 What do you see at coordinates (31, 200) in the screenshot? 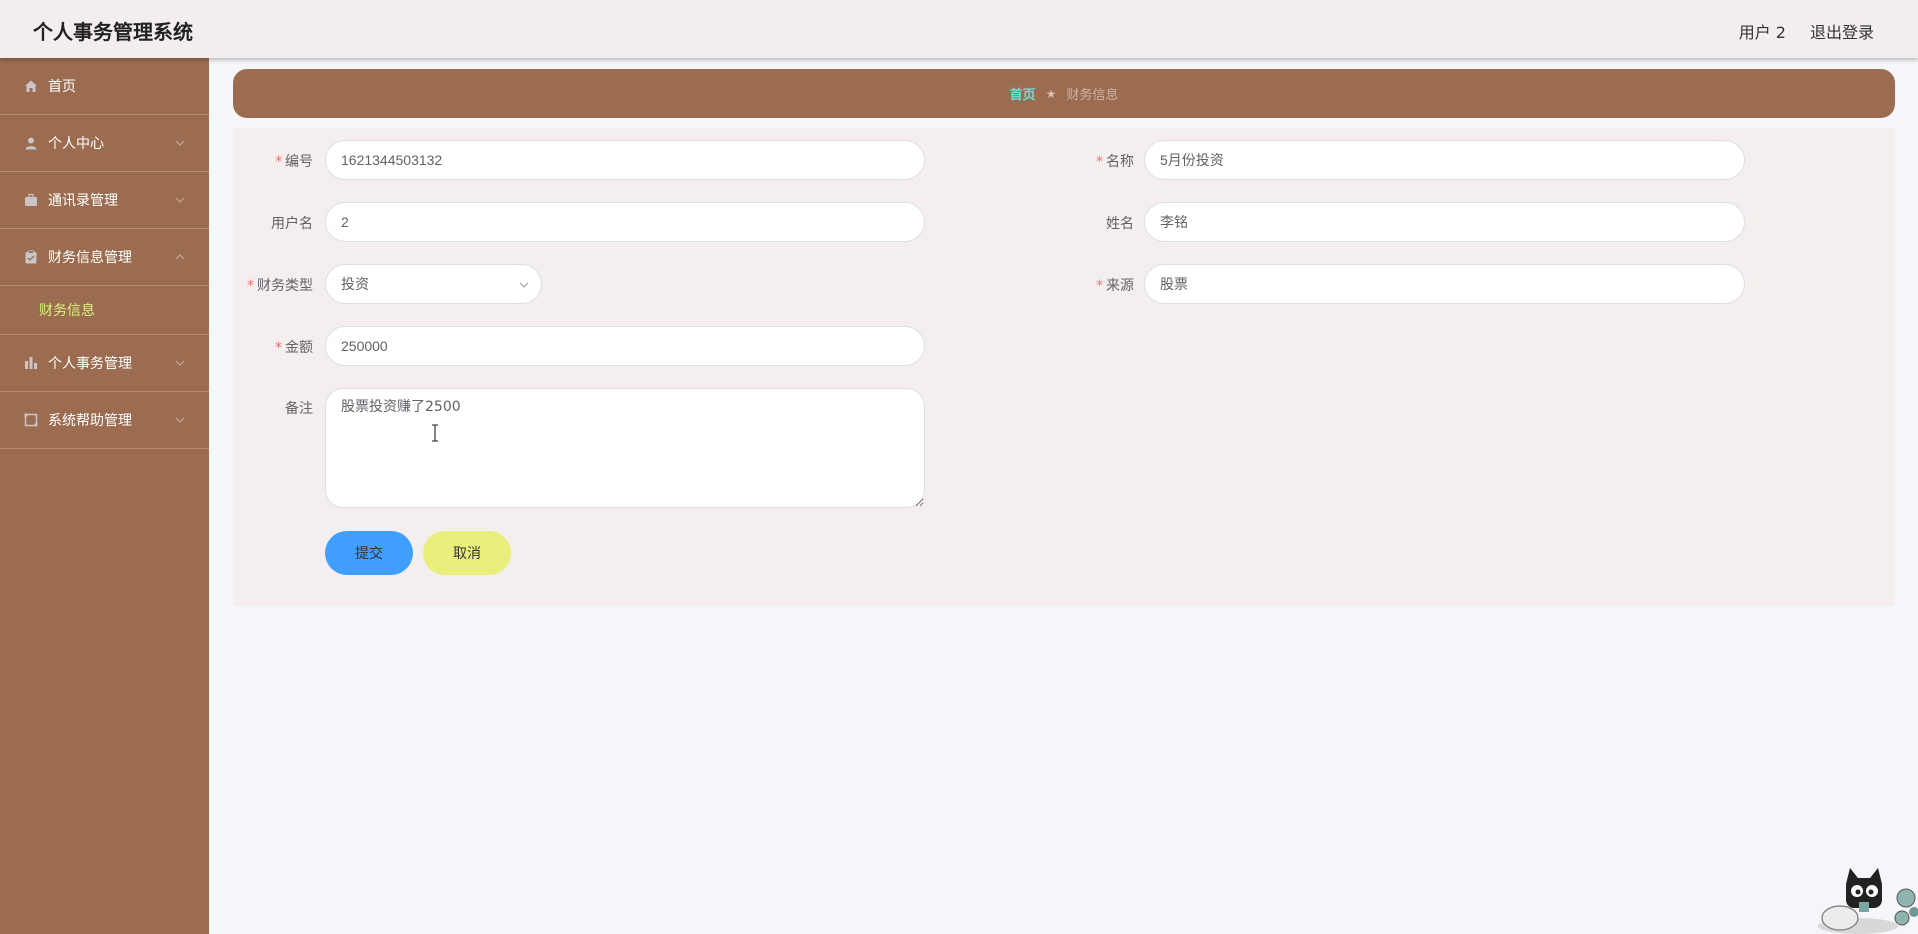
I see `briefcase-icon` at bounding box center [31, 200].